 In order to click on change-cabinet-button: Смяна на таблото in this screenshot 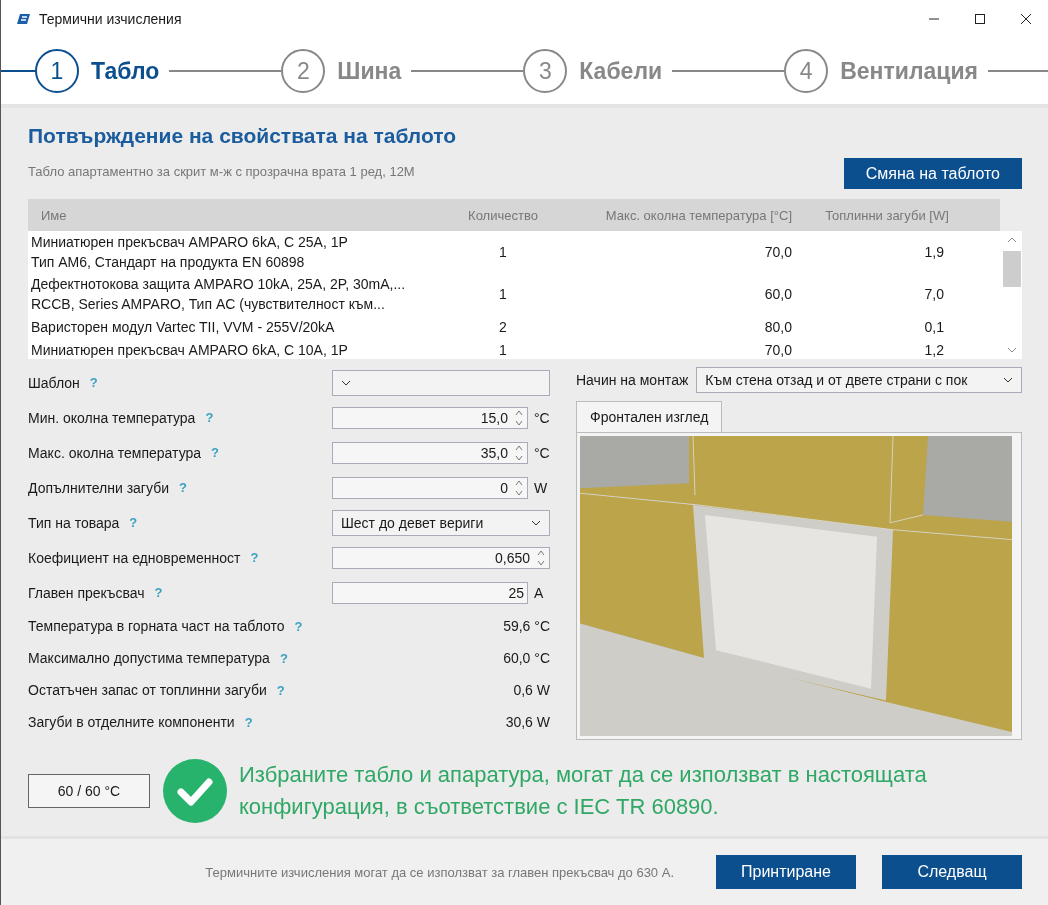, I will do `click(932, 173)`.